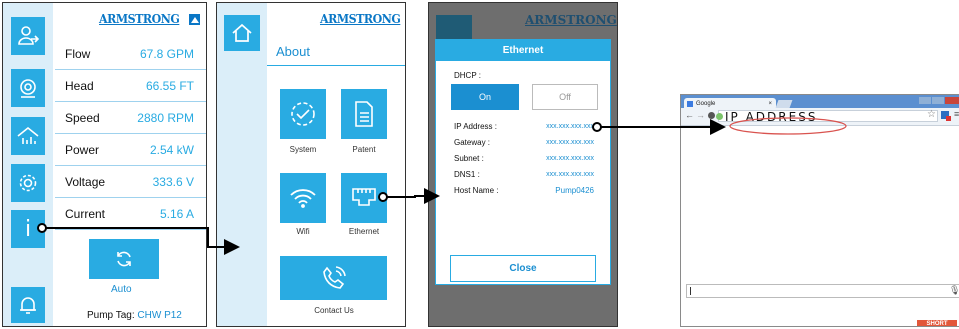 The image size is (959, 329). Describe the element at coordinates (570, 126) in the screenshot. I see `ip-address-value: xxx.xxx.xxx.xxx` at that location.